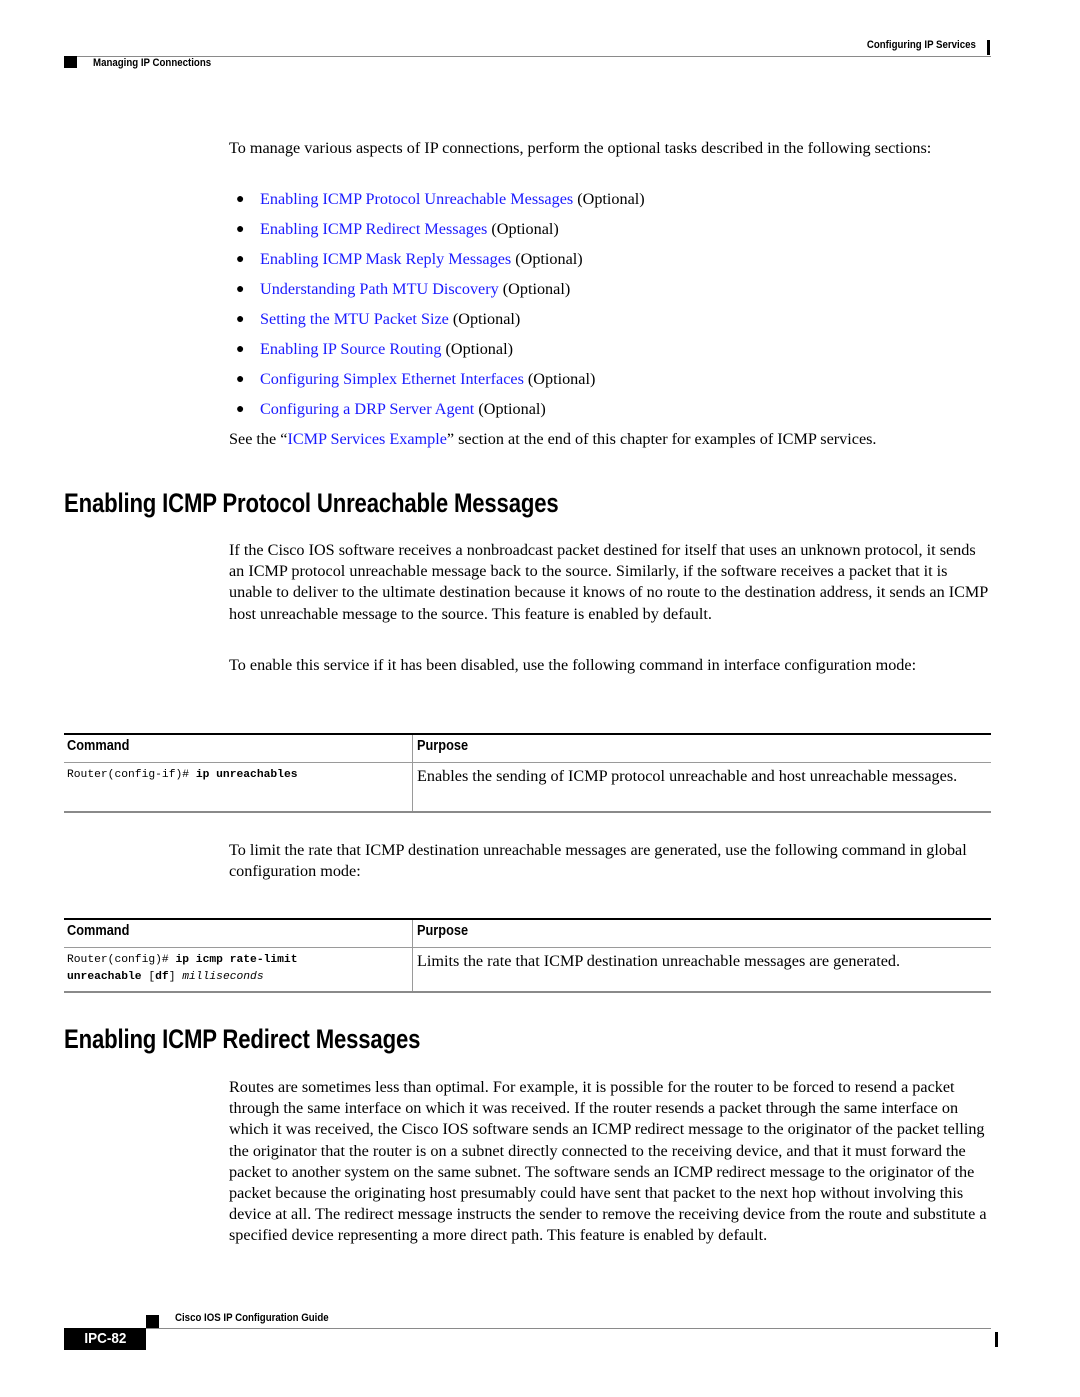  Describe the element at coordinates (104, 977) in the screenshot. I see `command-keyword: unreachable` at that location.